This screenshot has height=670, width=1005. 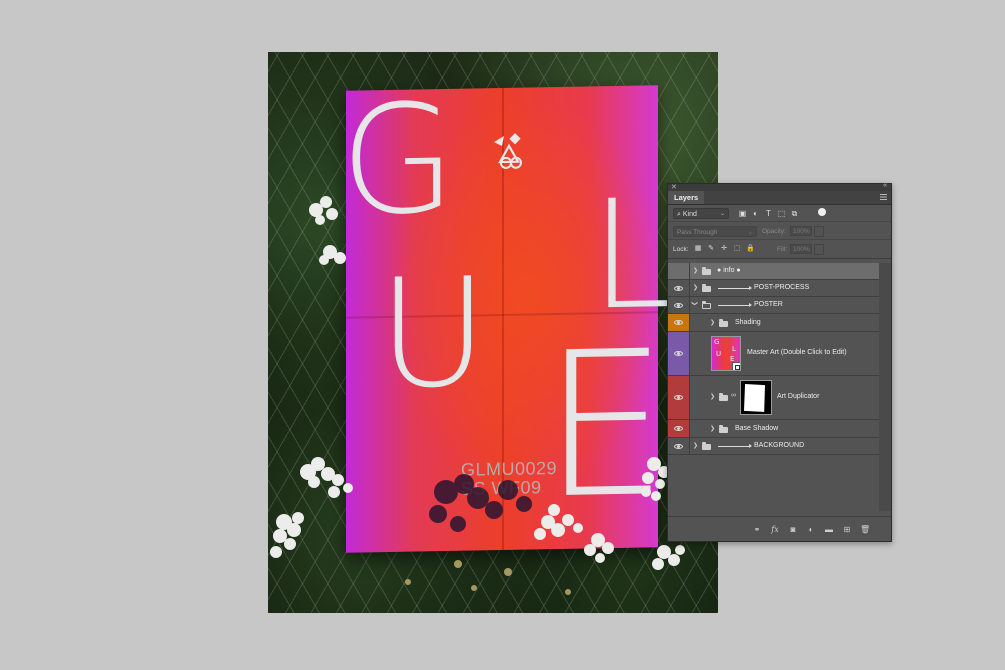 What do you see at coordinates (701, 213) in the screenshot?
I see `filter-kind-dropdown: ⌕ Kind ⌄` at bounding box center [701, 213].